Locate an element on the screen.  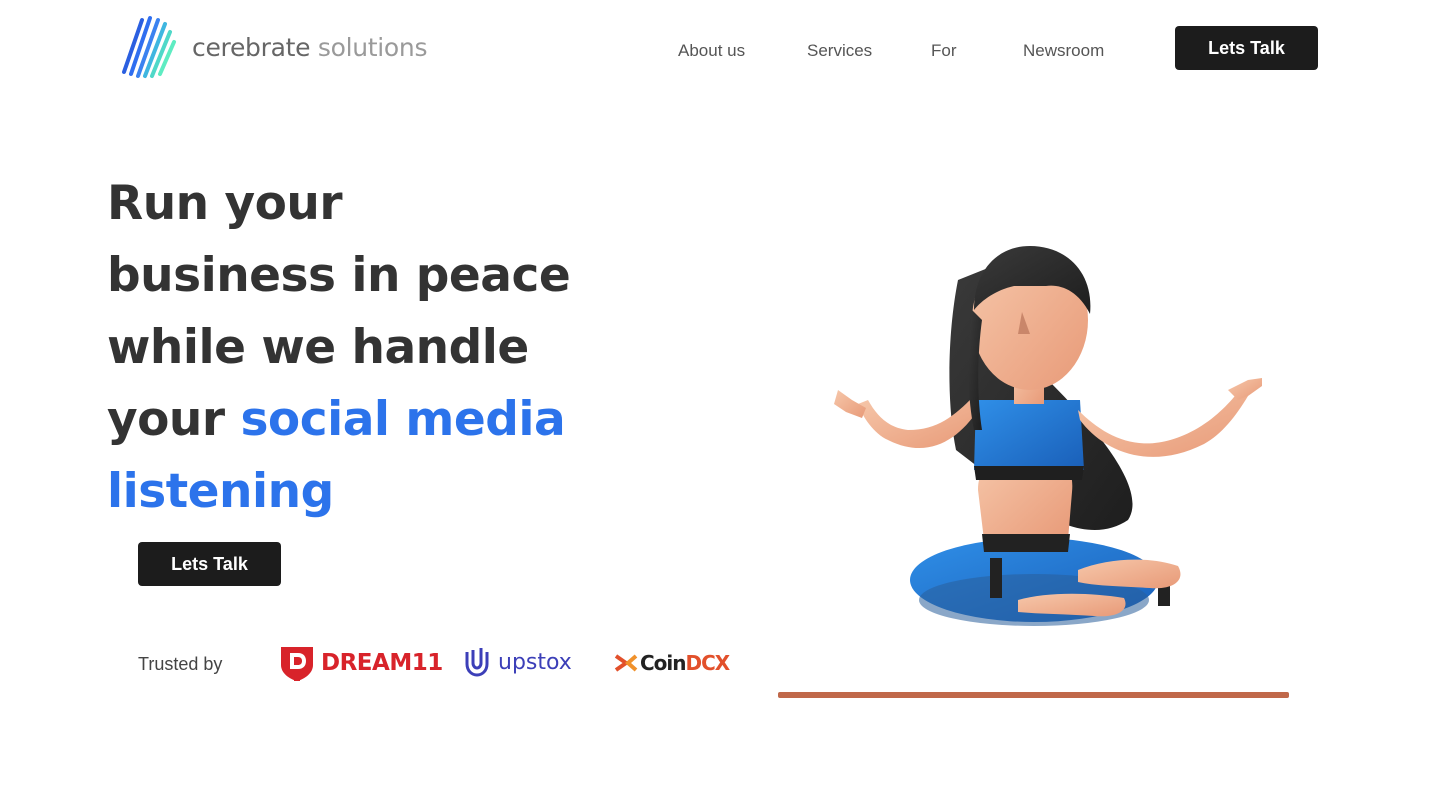
trusted-by-label: Trusted by is located at coordinates (180, 664).